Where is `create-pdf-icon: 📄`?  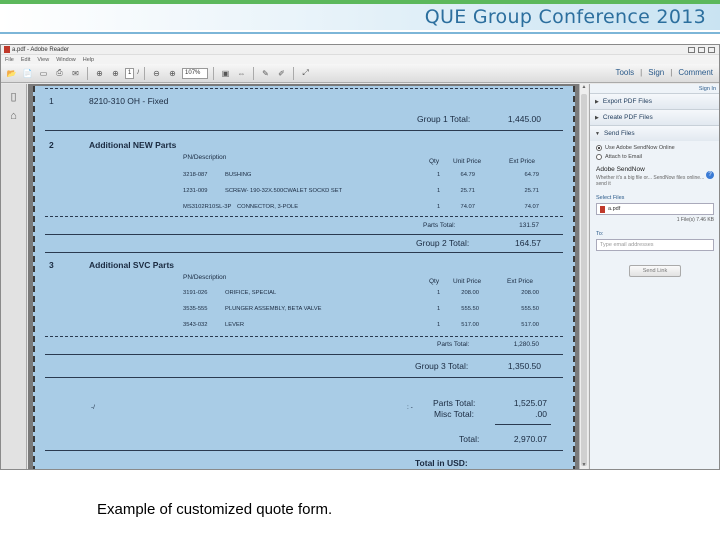
create-pdf-icon: 📄 is located at coordinates (27, 73).